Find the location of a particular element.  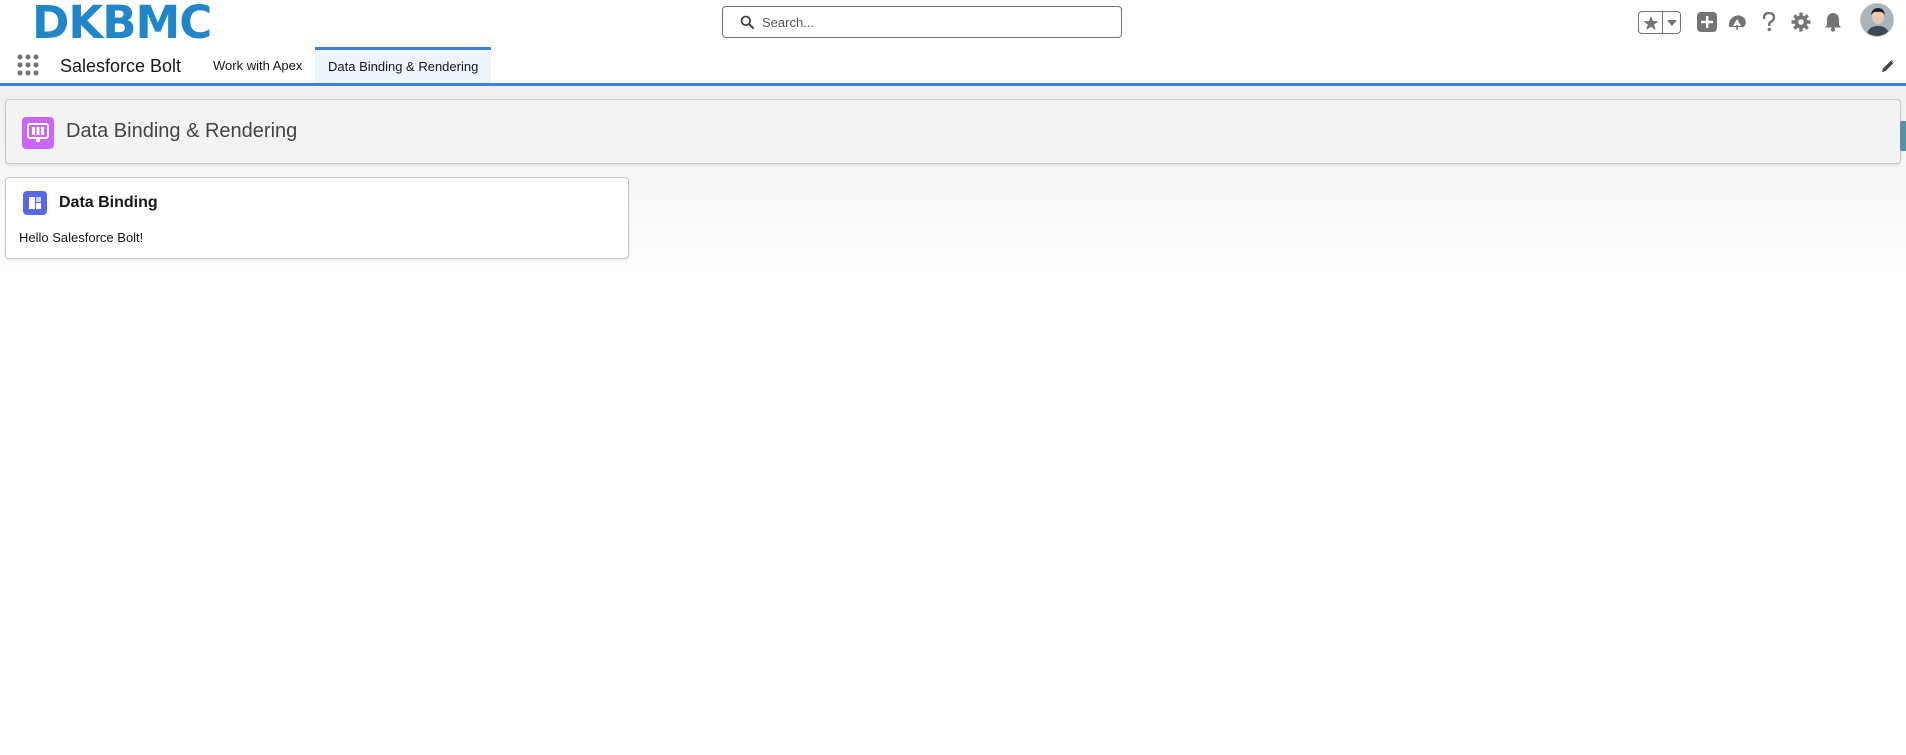

tab-work-with-apex: Work with Apex is located at coordinates (257, 65).